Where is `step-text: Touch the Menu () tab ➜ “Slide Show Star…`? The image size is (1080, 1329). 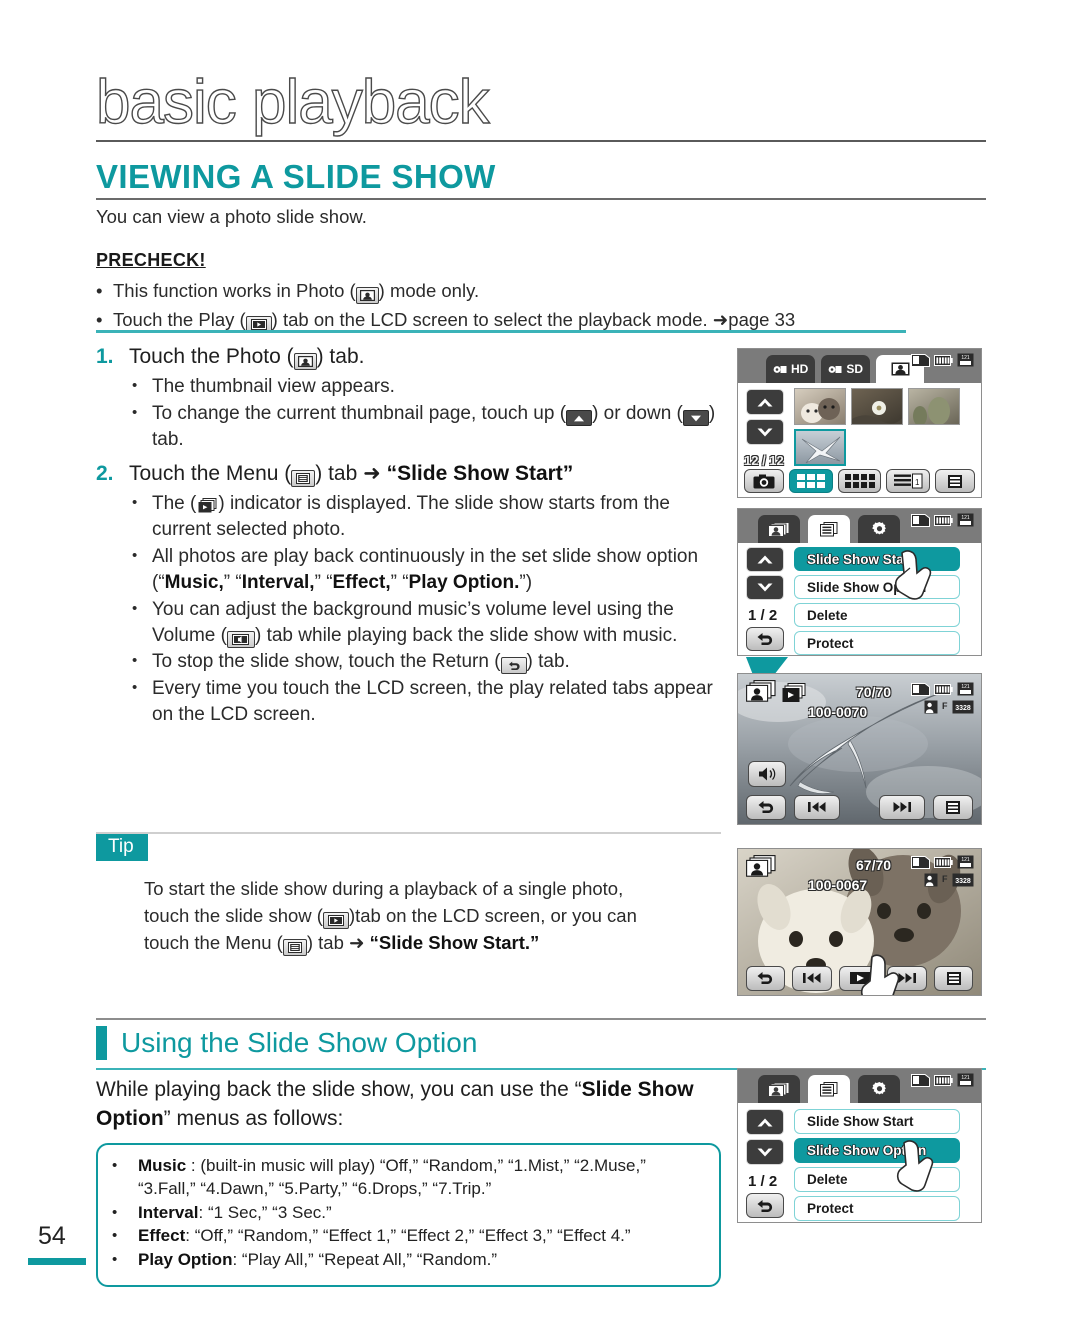 step-text: Touch the Menu () tab ➜ “Slide Show Star… is located at coordinates (351, 475).